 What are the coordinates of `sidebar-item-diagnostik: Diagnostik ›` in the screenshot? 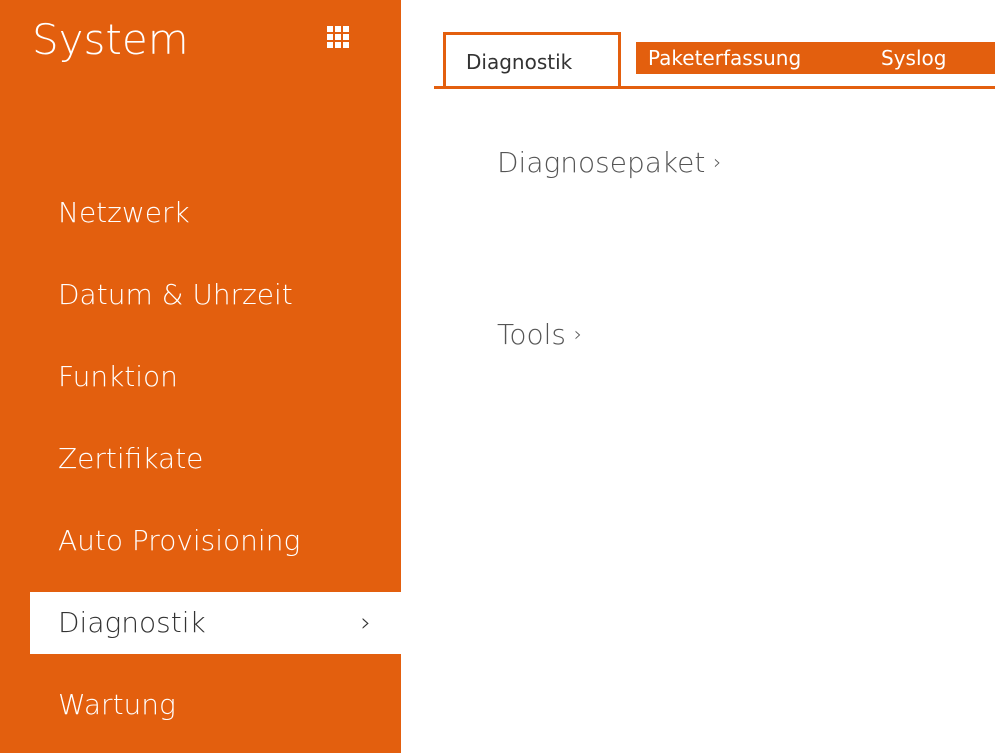 It's located at (215, 623).